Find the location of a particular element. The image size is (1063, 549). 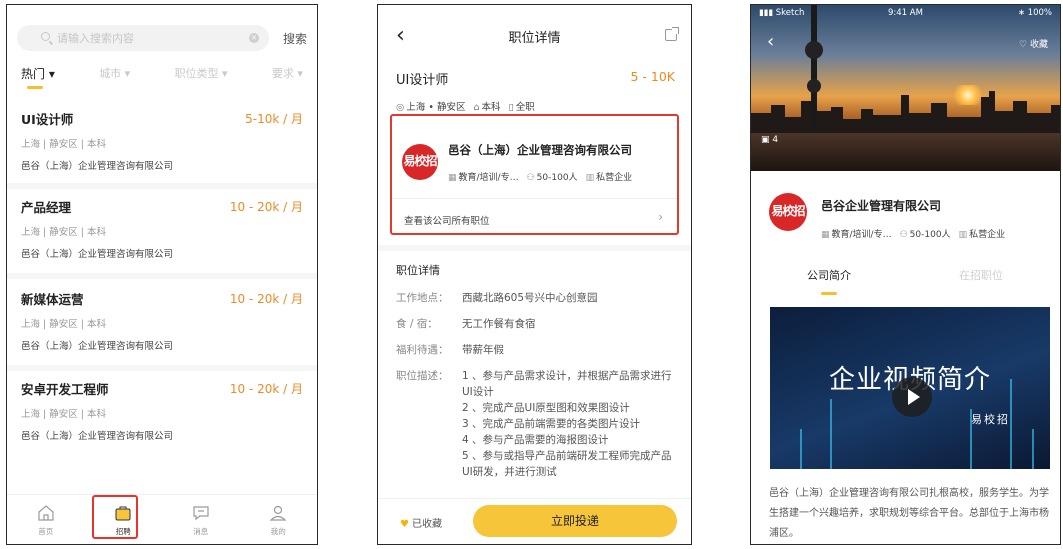

company-header: 易校招 邑谷企业管理有限公司 ▦ 教育/培训/专… ⚇ 50-100人 ▥ 私营企业 is located at coordinates (905, 221).